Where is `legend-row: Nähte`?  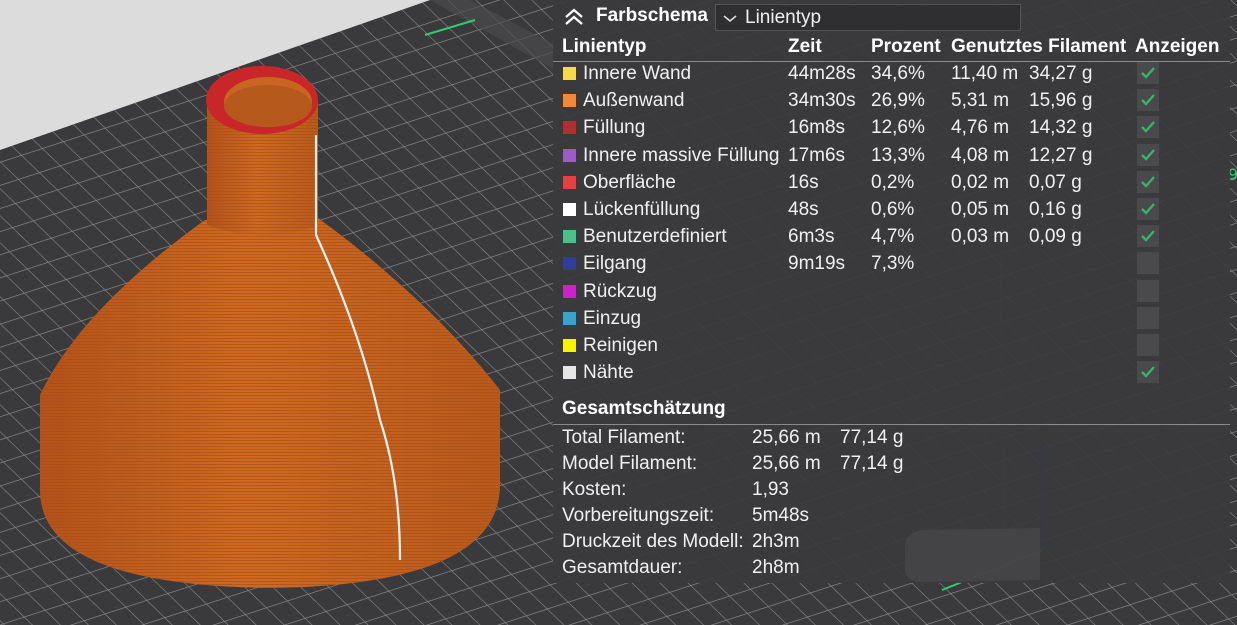 legend-row: Nähte is located at coordinates (891, 373).